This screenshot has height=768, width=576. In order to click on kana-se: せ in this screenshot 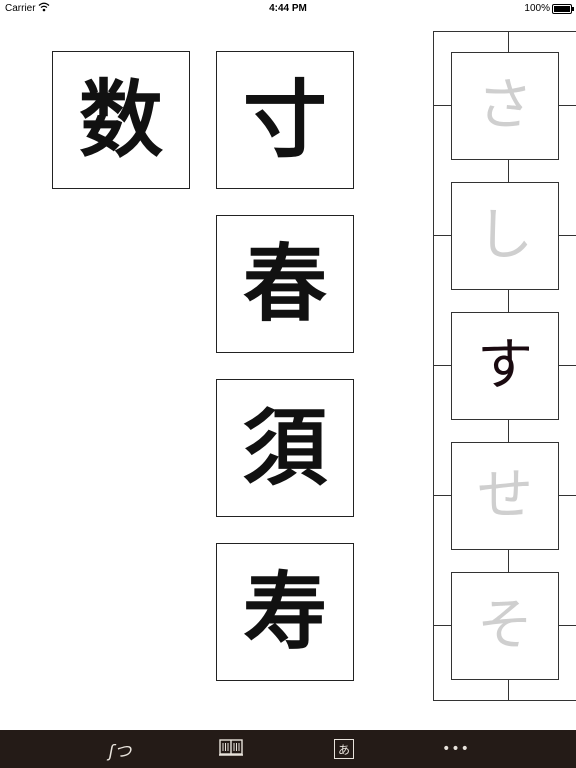, I will do `click(505, 496)`.